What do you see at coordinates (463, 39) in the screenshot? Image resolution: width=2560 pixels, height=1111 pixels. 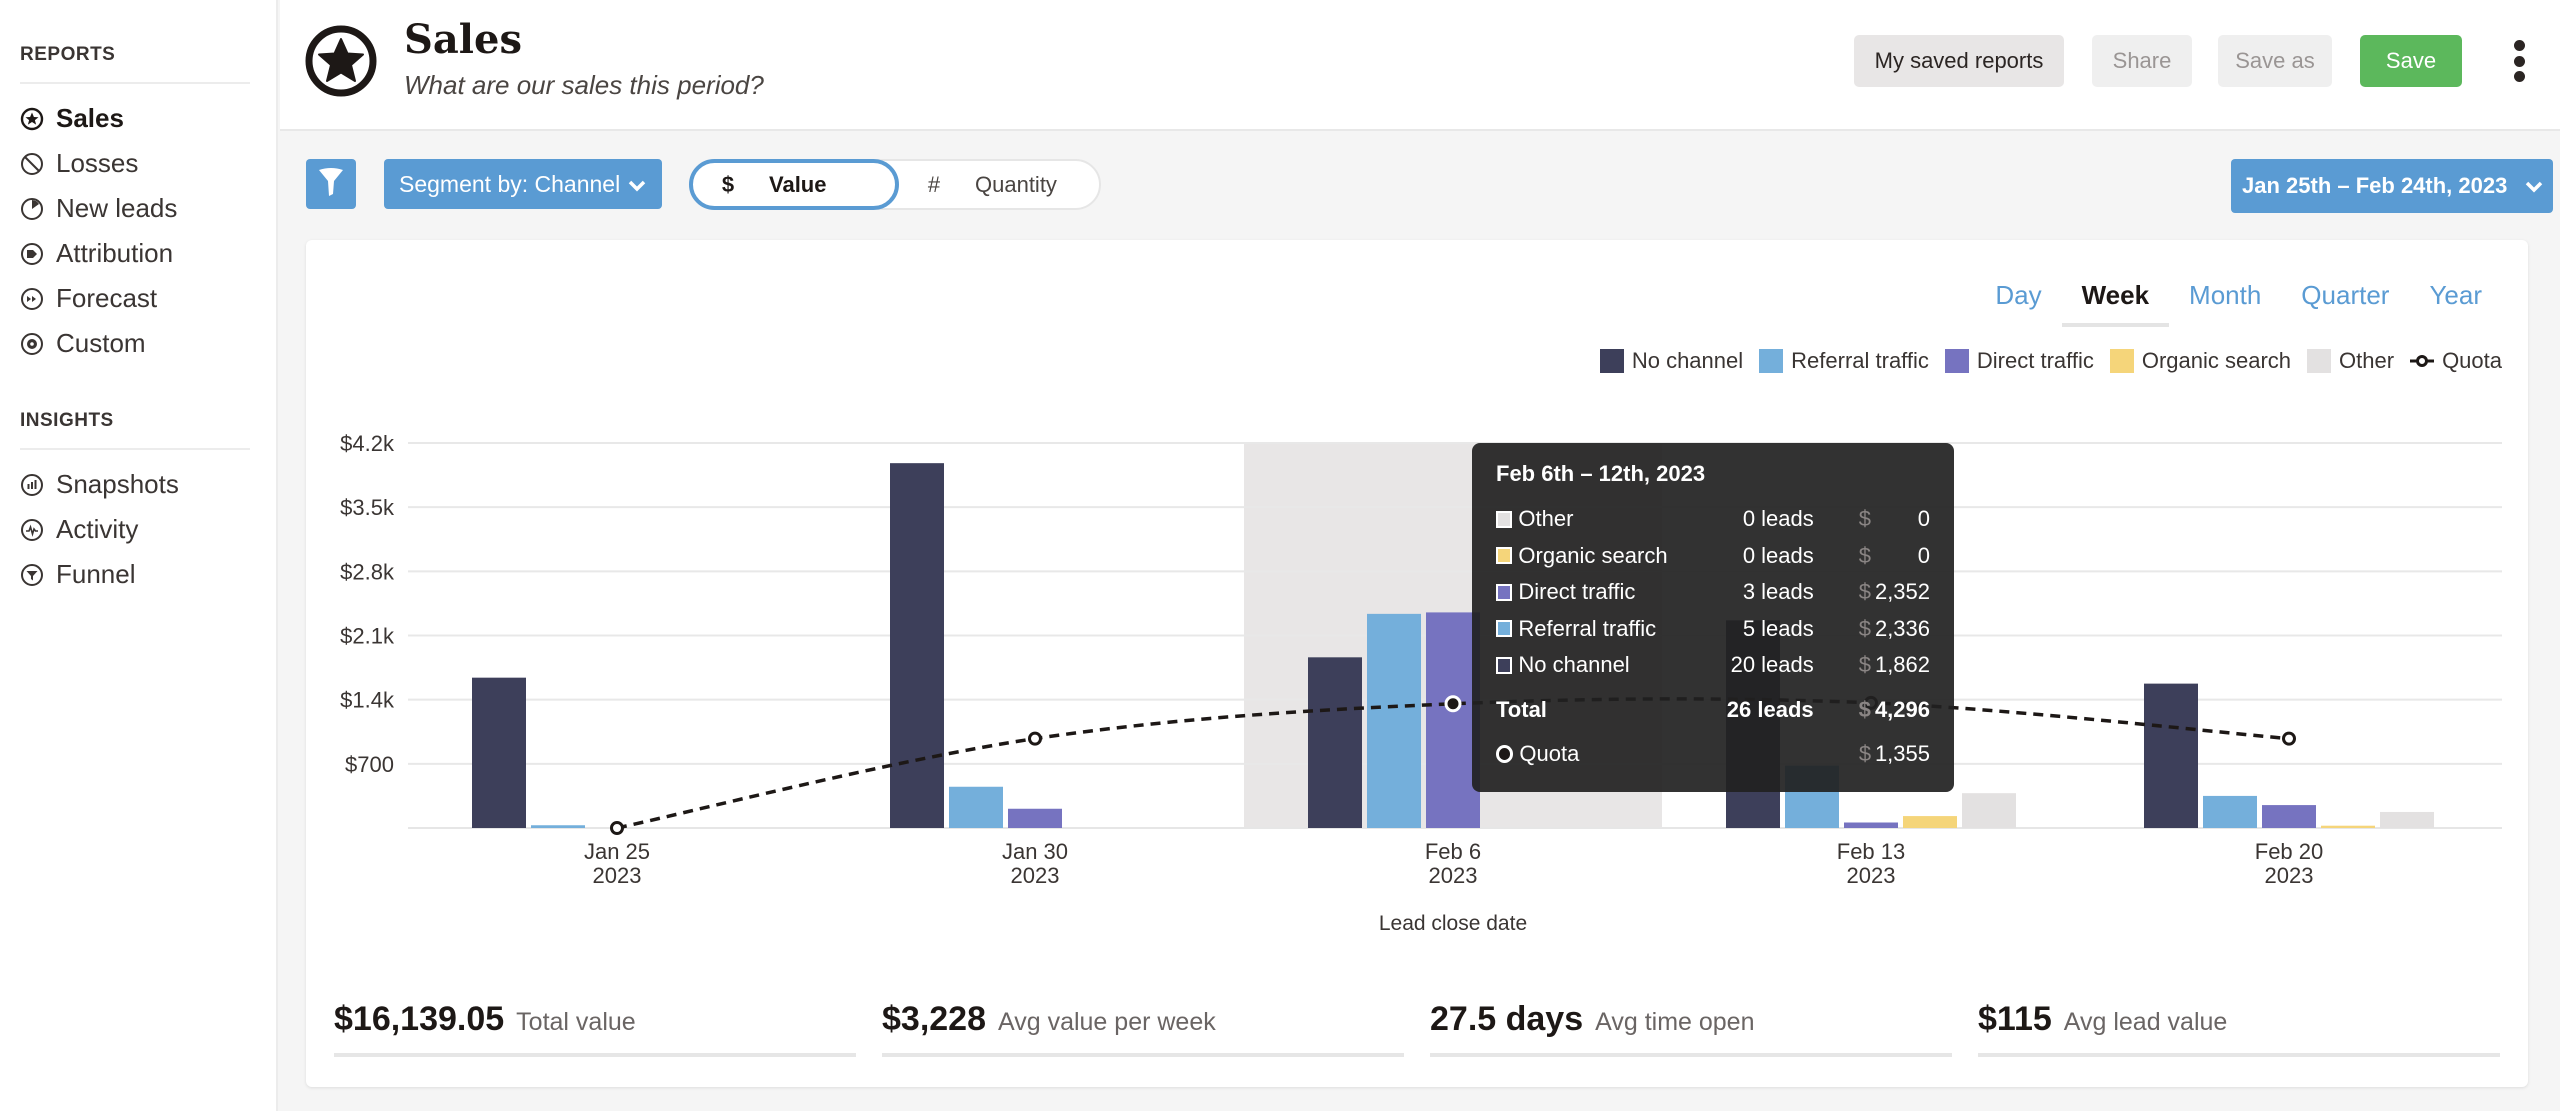 I see `page-title: Sales` at bounding box center [463, 39].